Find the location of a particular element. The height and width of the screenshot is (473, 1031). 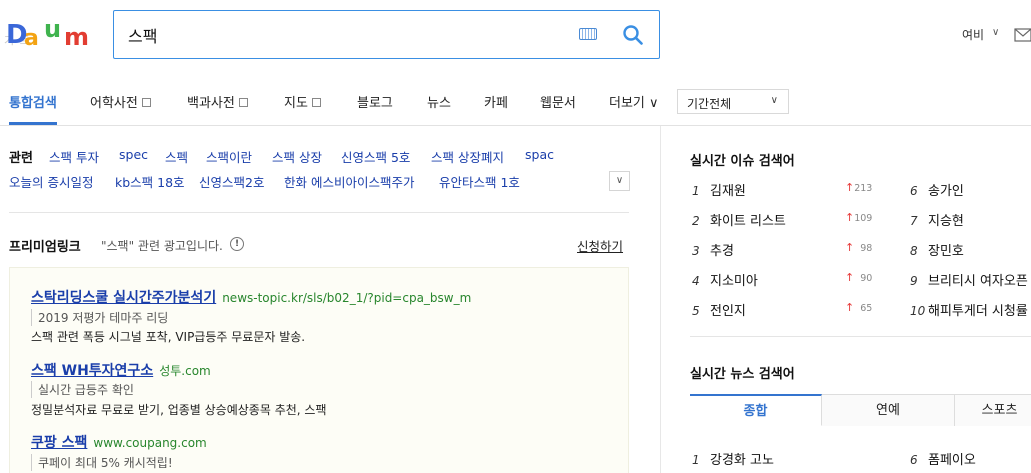

related-link: 스팩 상장폐지 is located at coordinates (467, 156).